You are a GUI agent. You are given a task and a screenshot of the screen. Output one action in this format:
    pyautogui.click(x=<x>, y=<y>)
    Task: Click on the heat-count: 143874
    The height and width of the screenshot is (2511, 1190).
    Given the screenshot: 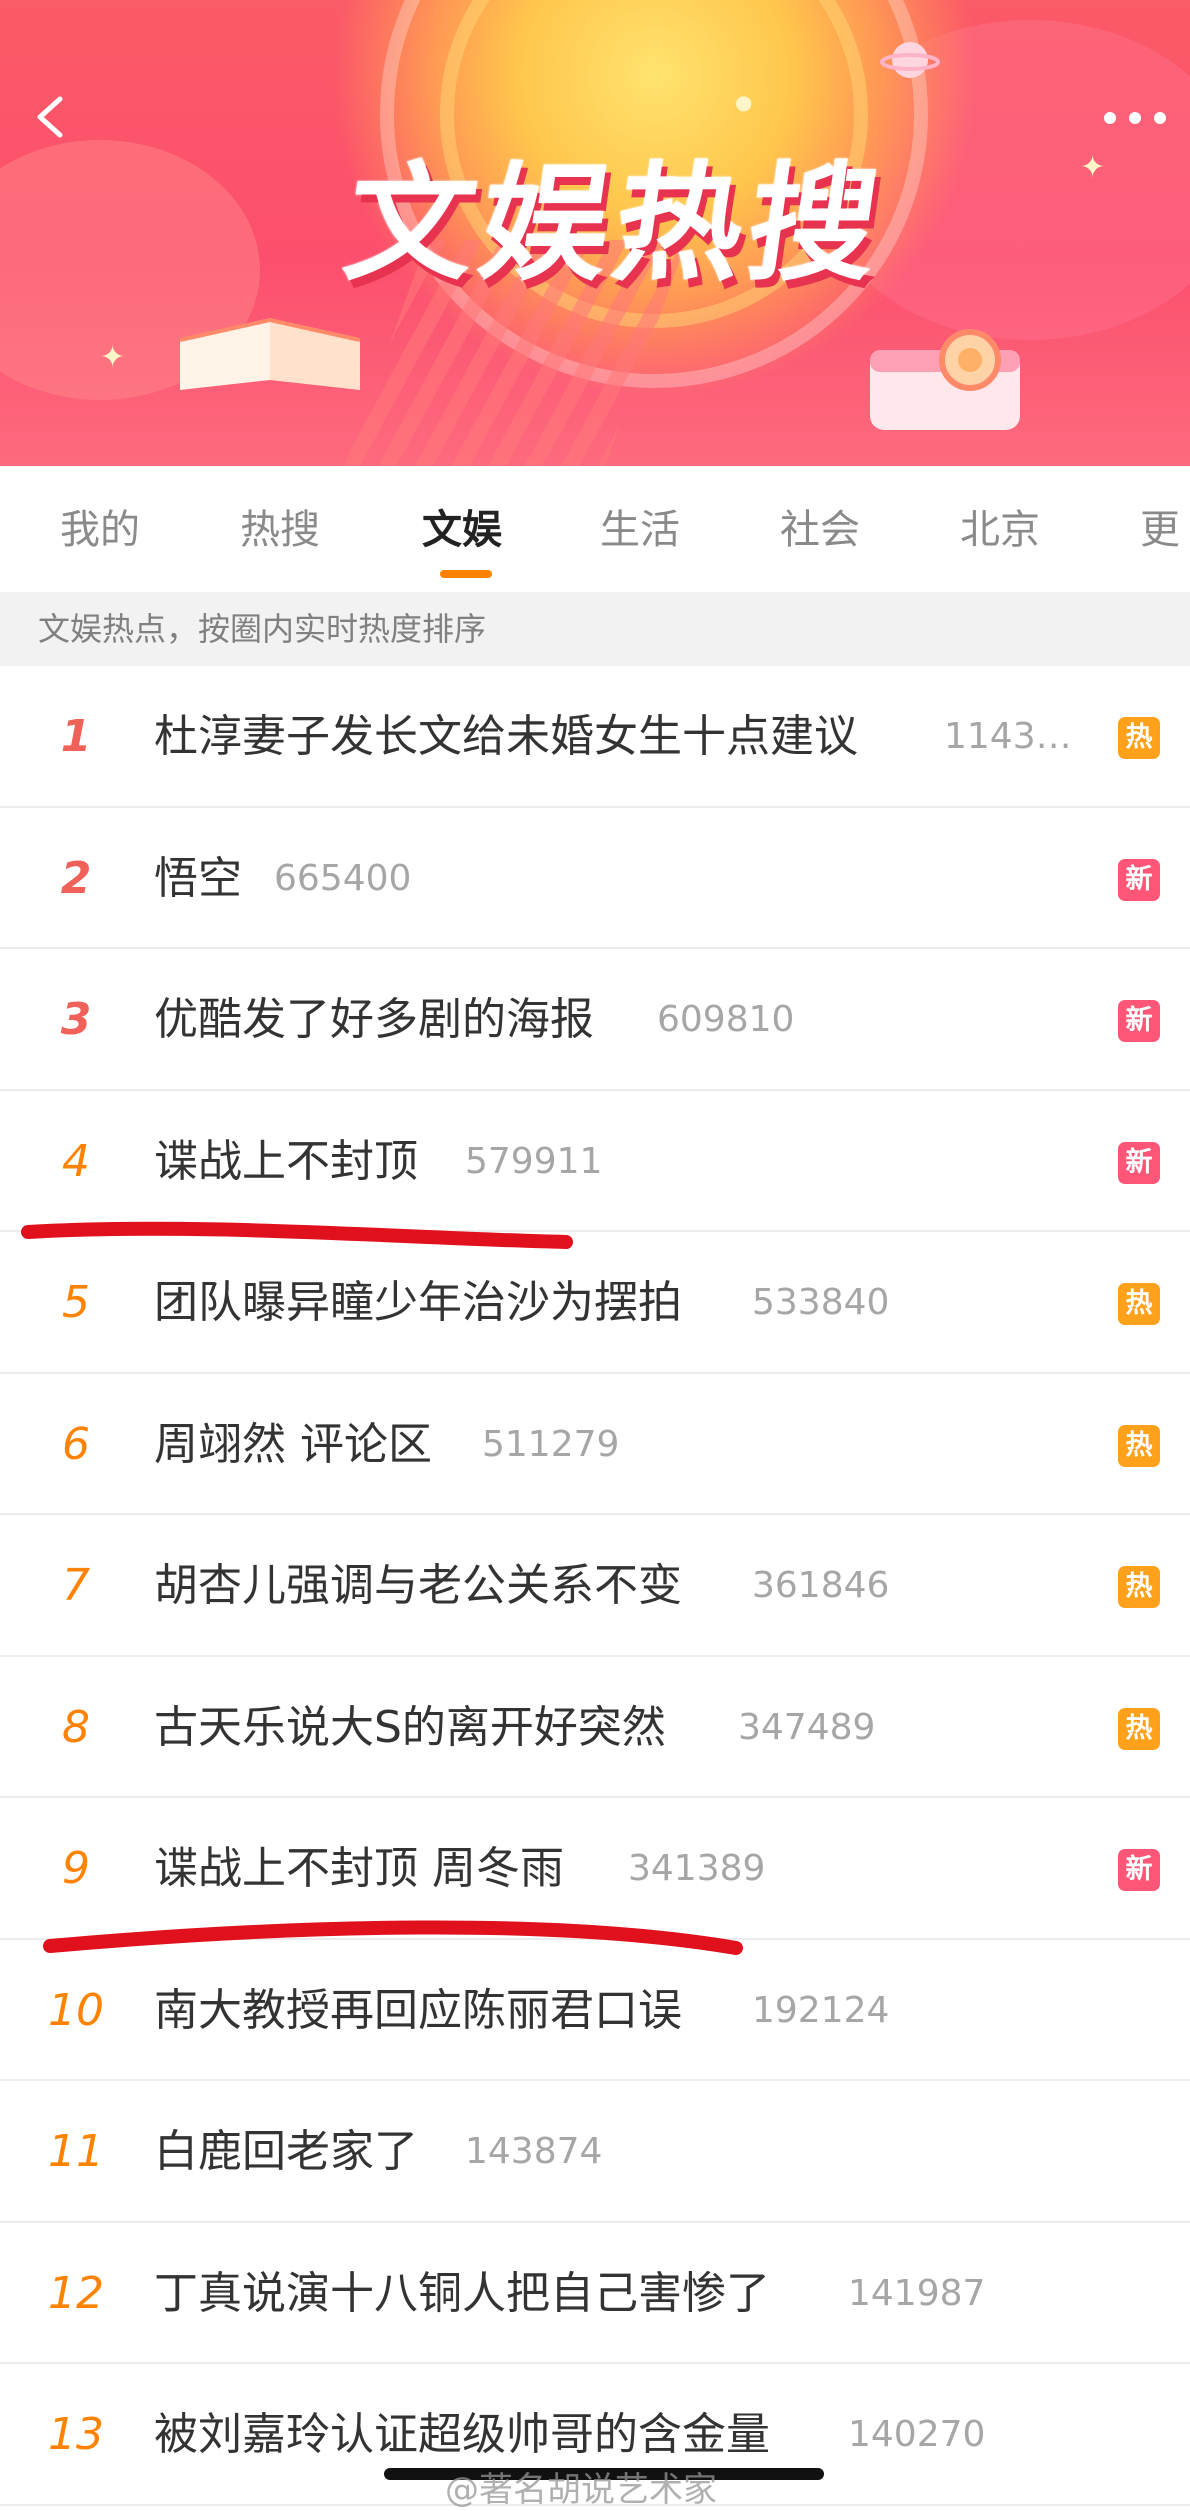 What is the action you would take?
    pyautogui.click(x=534, y=2151)
    